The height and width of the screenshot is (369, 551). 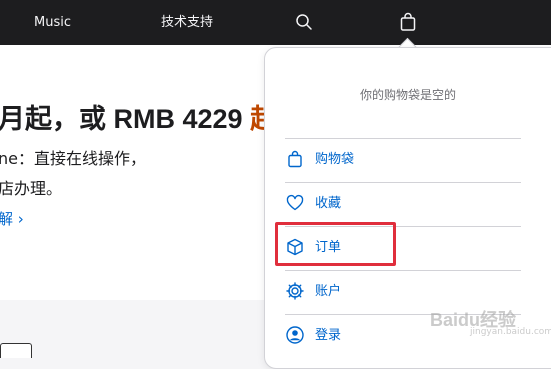 What do you see at coordinates (12, 218) in the screenshot?
I see `hero-learn-more-link: 解 ›` at bounding box center [12, 218].